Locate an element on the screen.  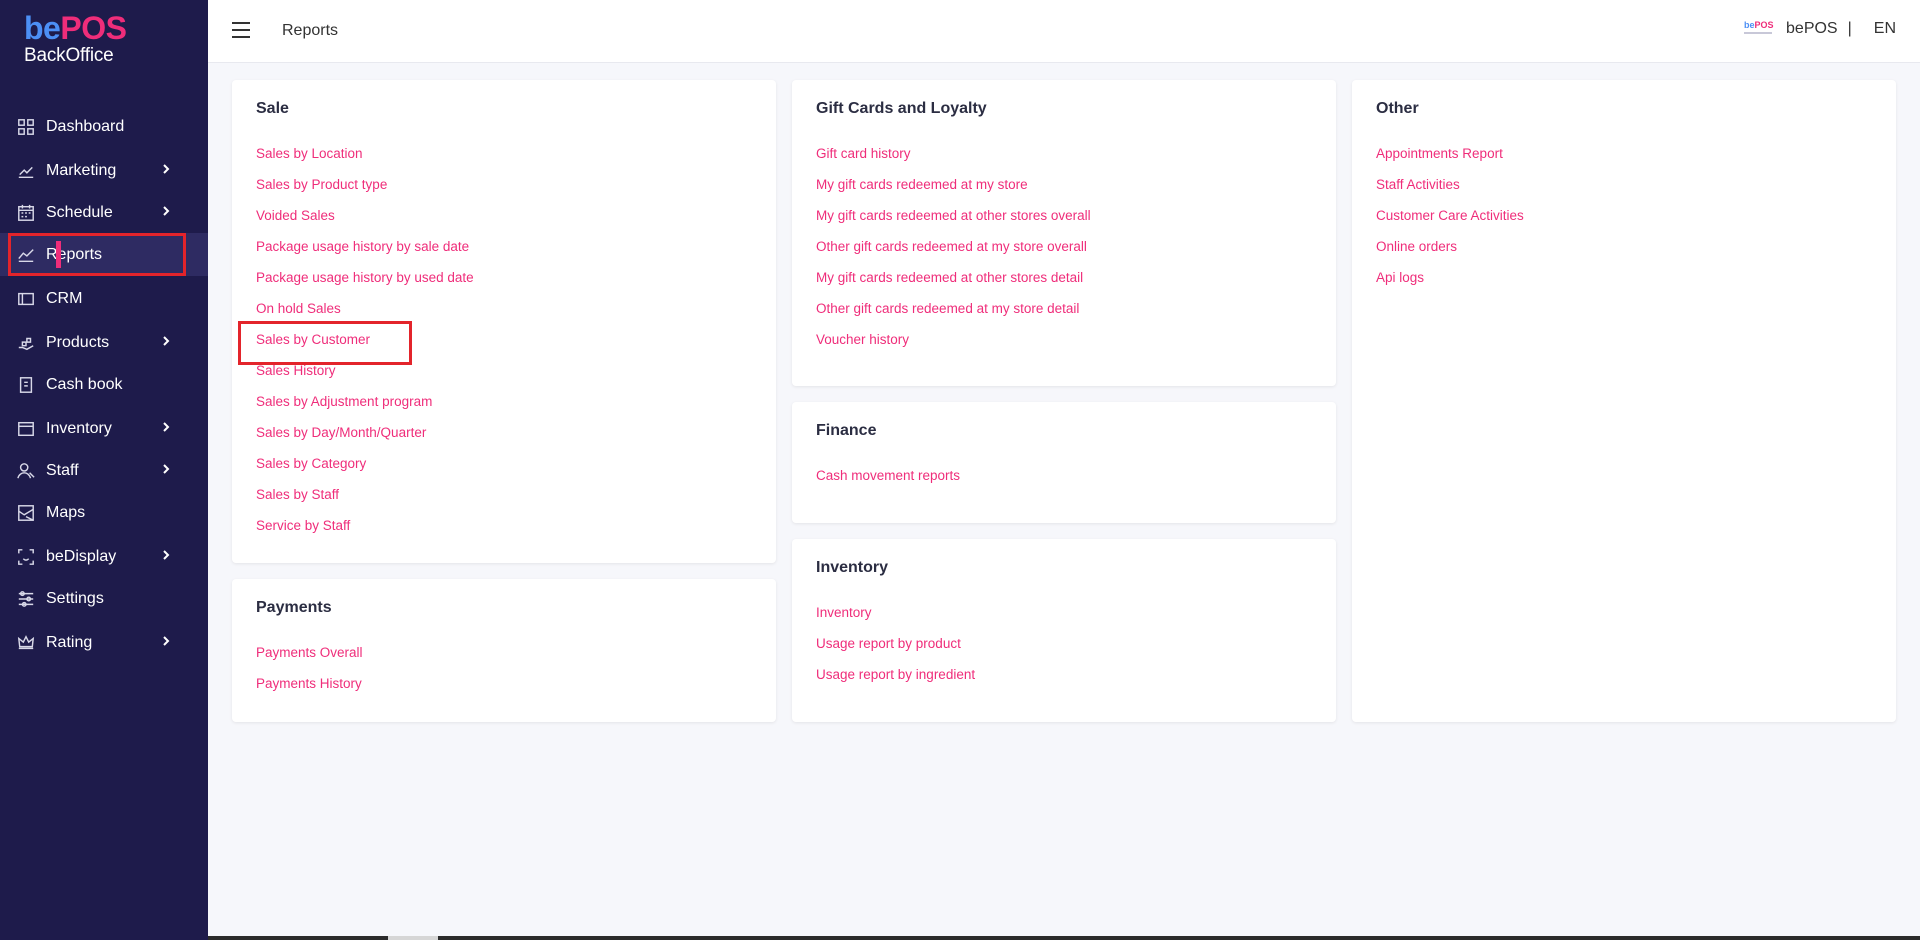
sidebar-item-inventory: Inventory is located at coordinates (104, 428).